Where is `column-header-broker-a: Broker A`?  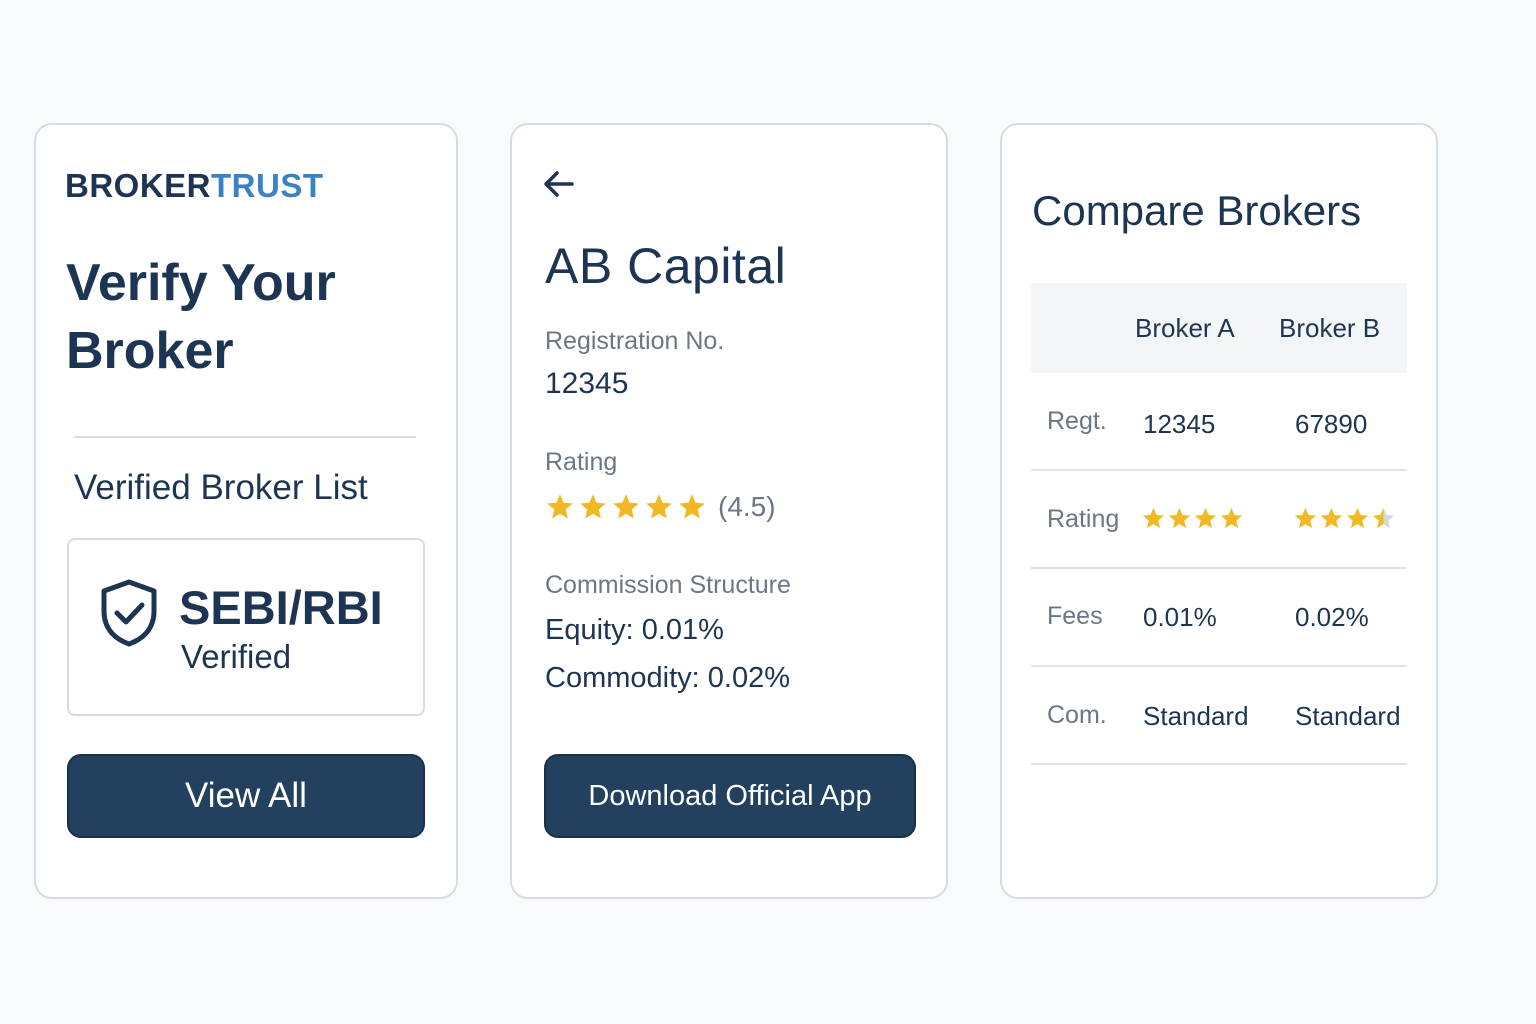
column-header-broker-a: Broker A is located at coordinates (1185, 328).